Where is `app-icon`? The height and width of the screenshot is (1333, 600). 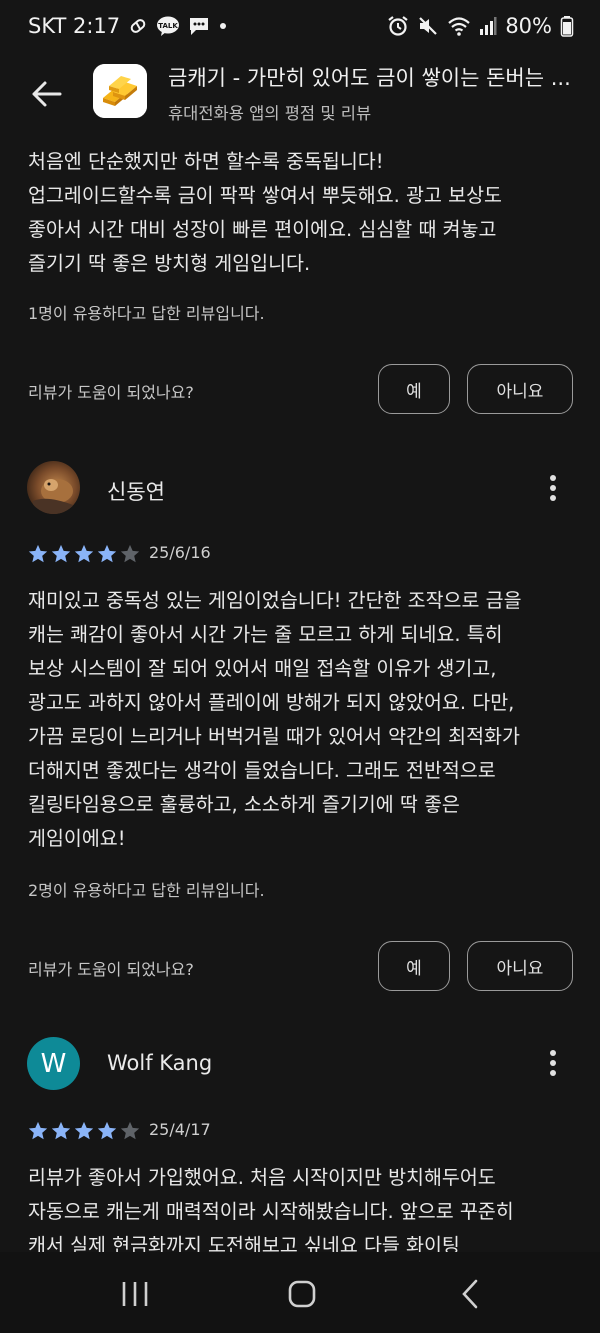
app-icon is located at coordinates (120, 91).